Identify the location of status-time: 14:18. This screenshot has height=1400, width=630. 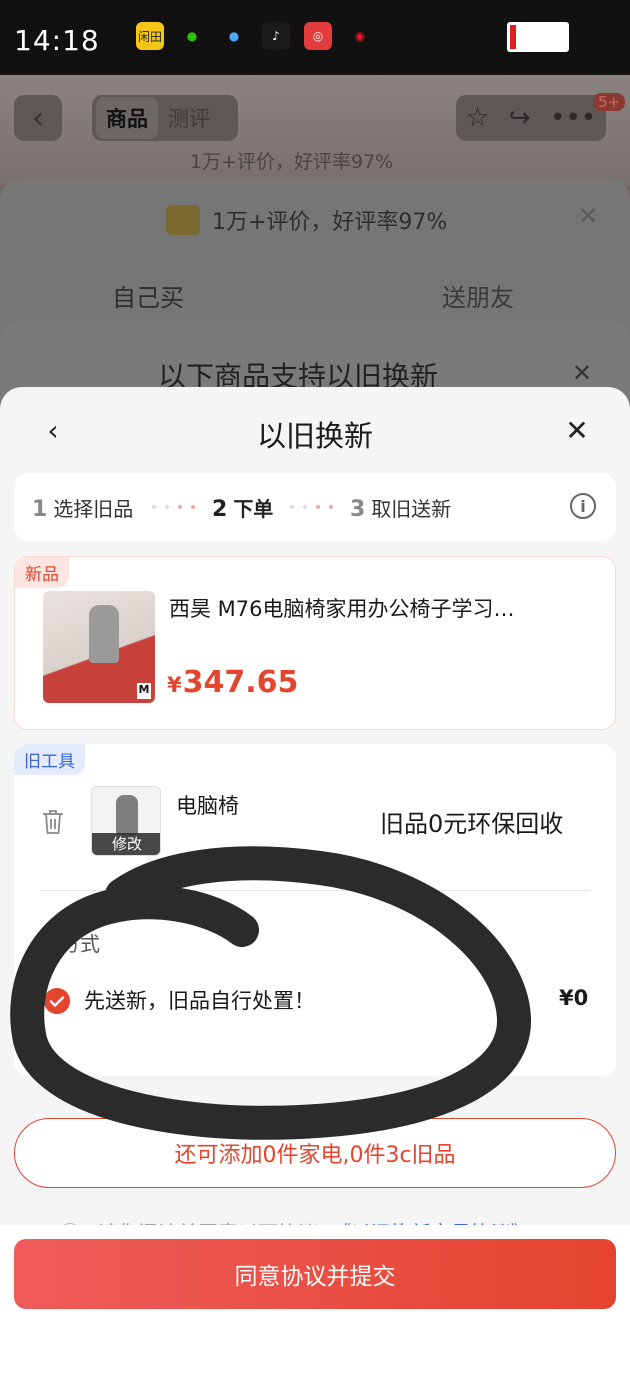
(57, 40).